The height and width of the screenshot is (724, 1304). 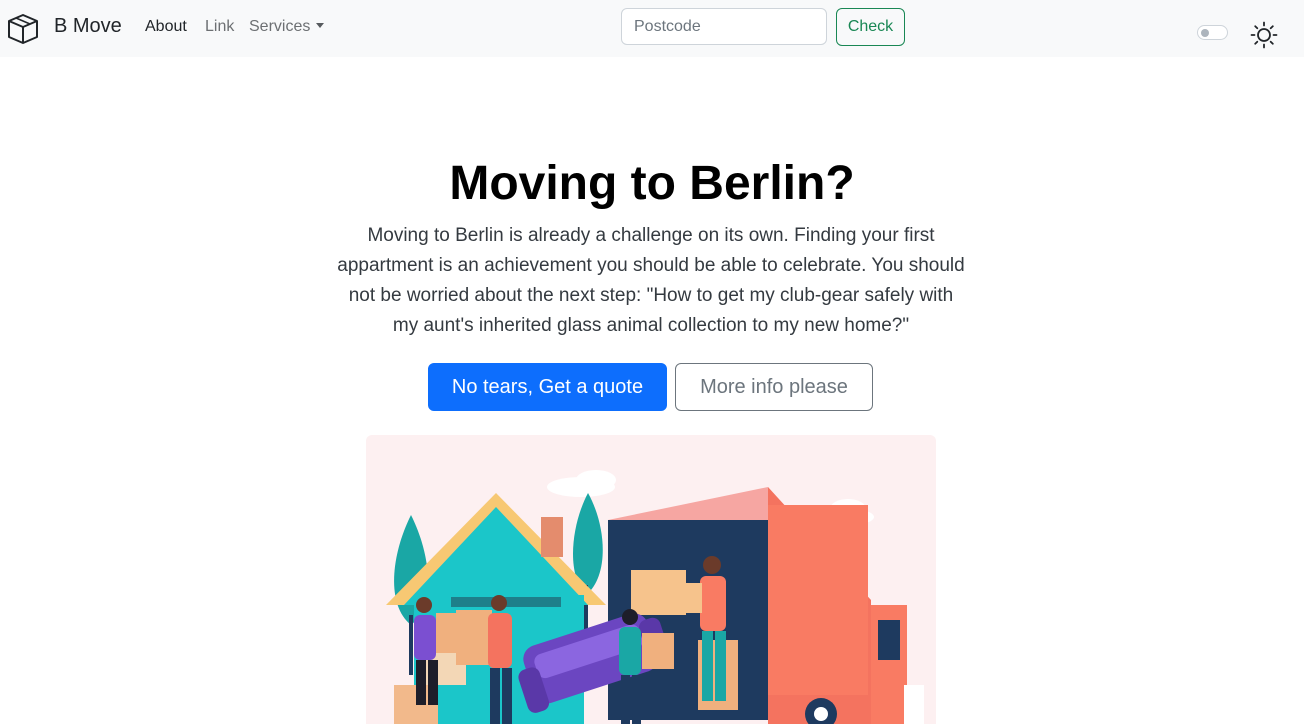 I want to click on nav-dropdown-services: Services, so click(x=287, y=27).